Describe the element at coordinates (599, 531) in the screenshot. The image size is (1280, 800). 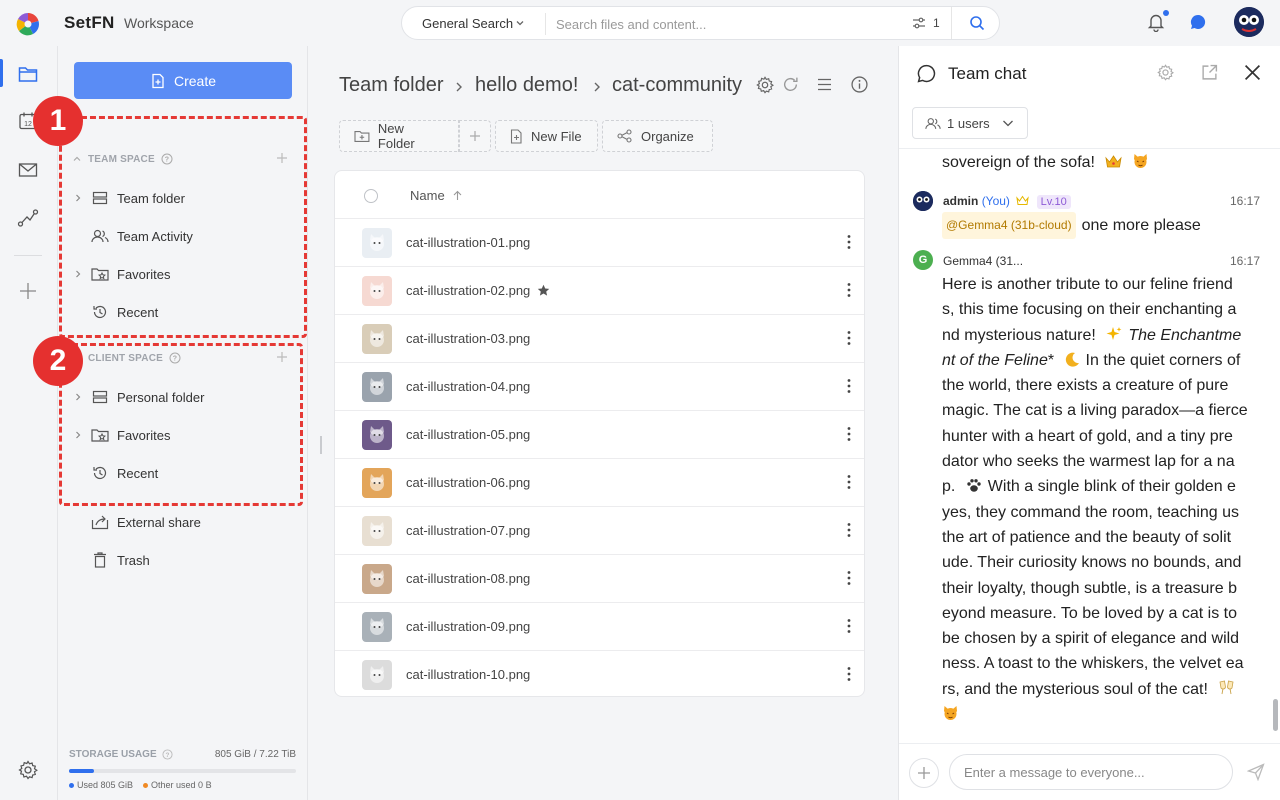
I see `file-row: cat-illustration-07.png` at that location.